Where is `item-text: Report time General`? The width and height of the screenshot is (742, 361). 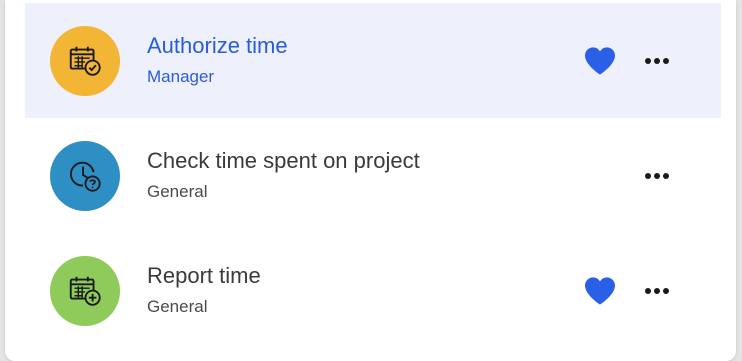 item-text: Report time General is located at coordinates (204, 290).